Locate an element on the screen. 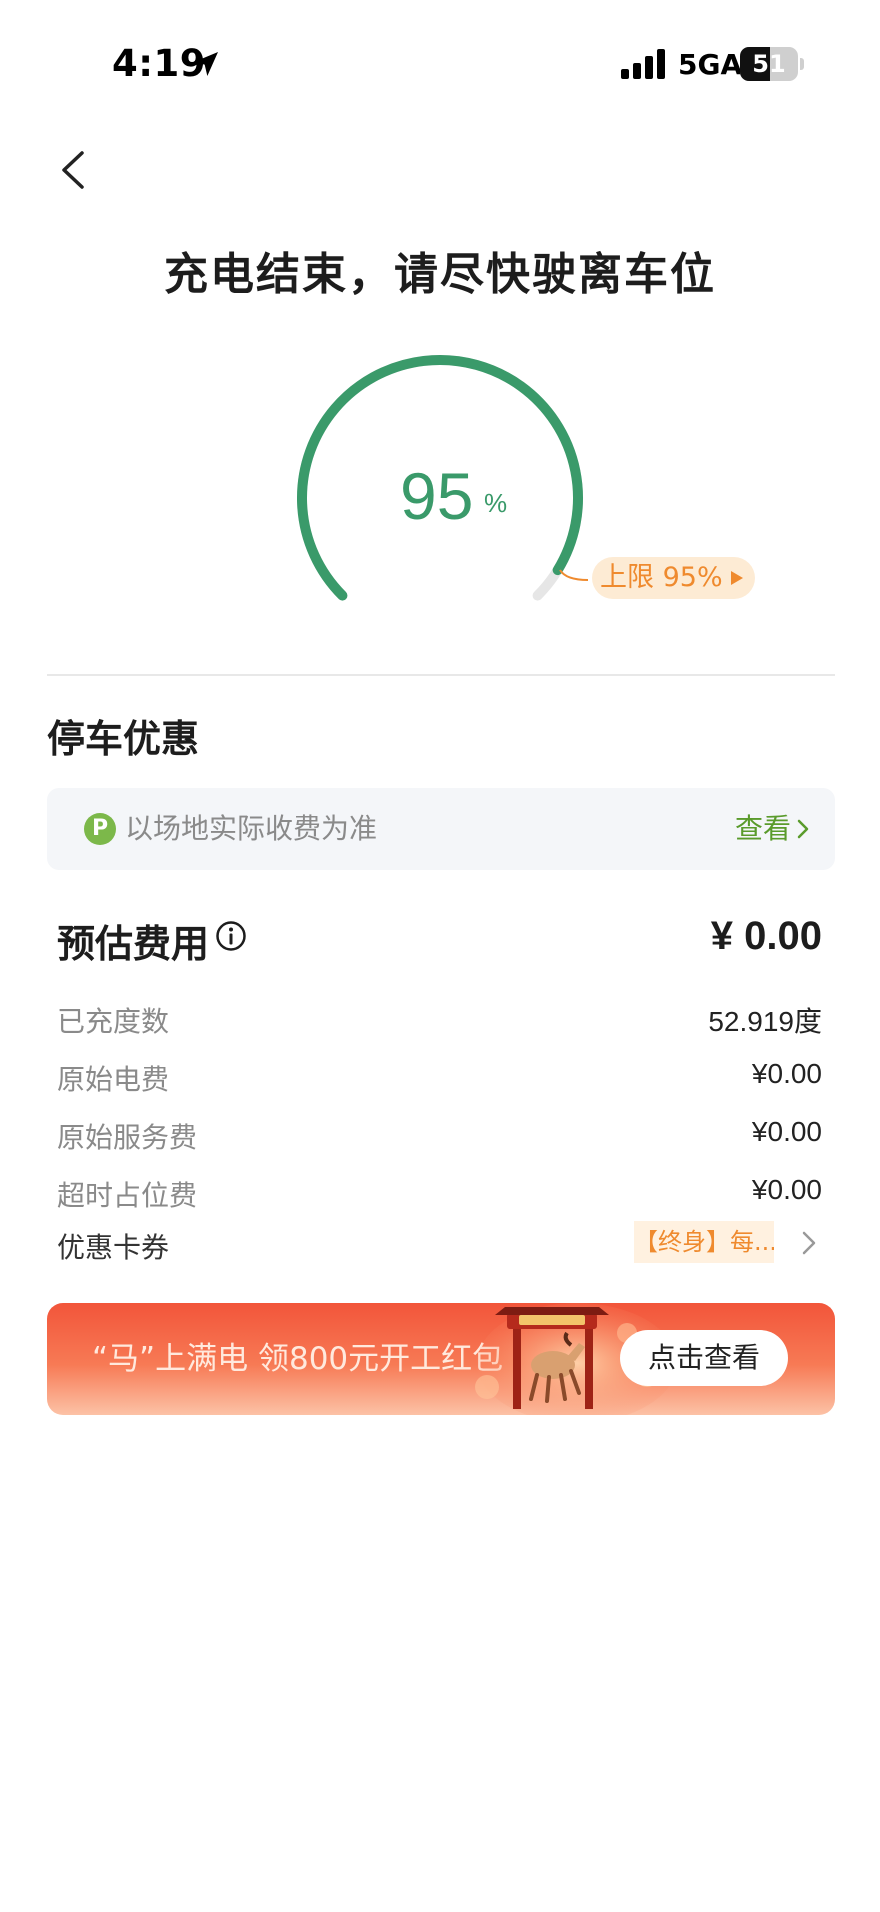 This screenshot has width=880, height=1912. play-triangle-icon is located at coordinates (736, 578).